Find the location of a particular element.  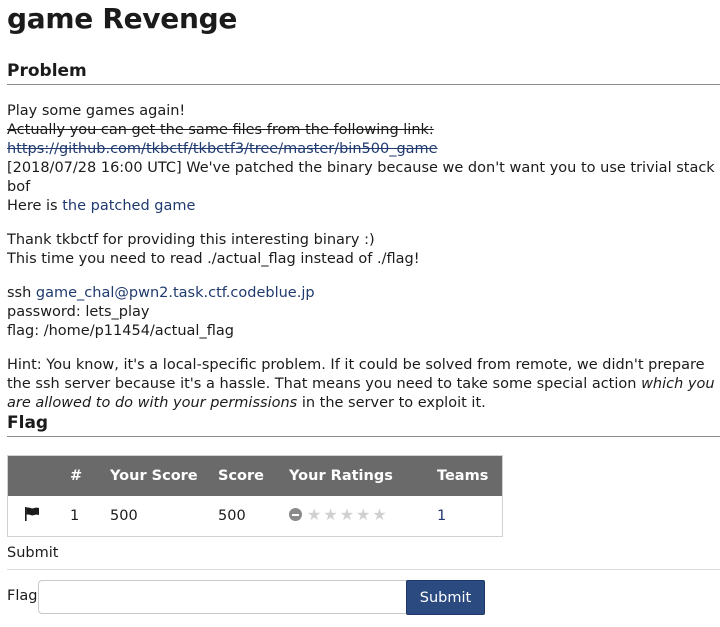

patched-game-link: the patched game is located at coordinates (128, 206).